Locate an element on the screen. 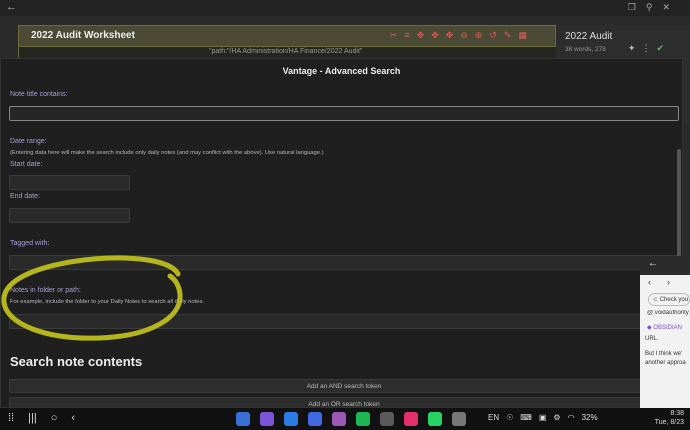 The width and height of the screenshot is (690, 430). check-circle-icon: ✔ is located at coordinates (660, 48).